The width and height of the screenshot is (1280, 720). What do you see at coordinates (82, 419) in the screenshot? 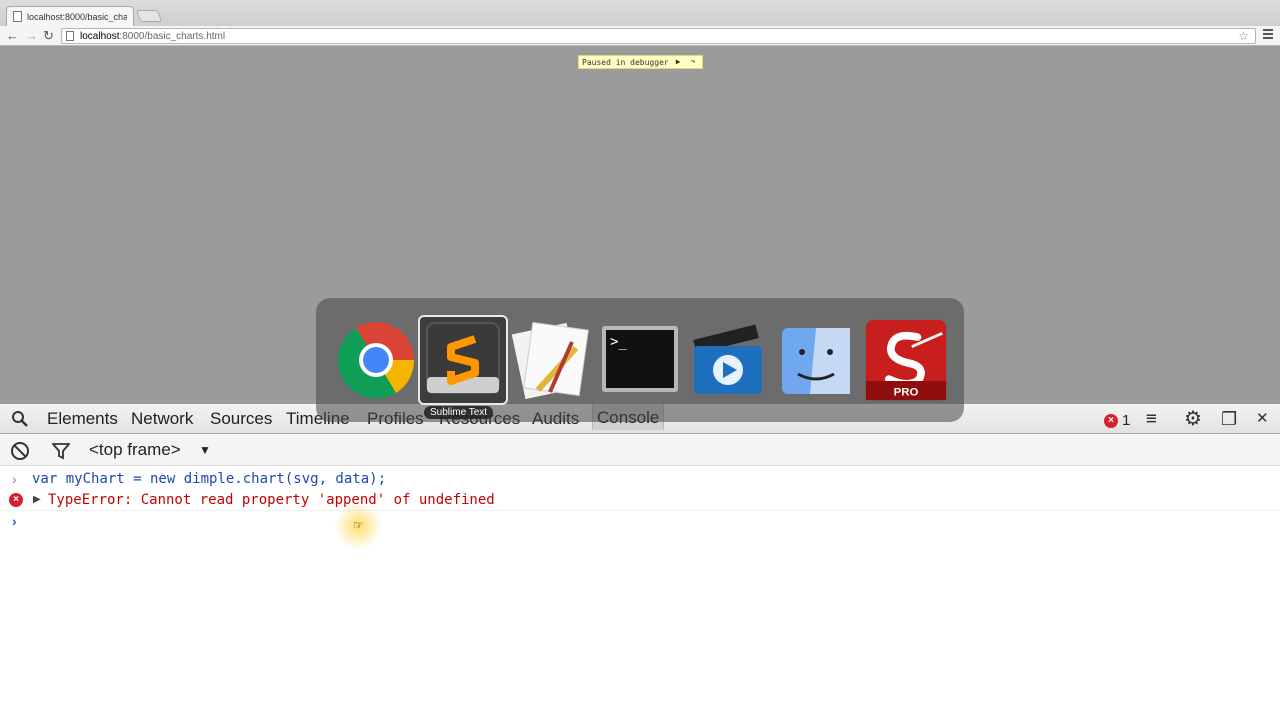
I see `tab-elements: Elements` at bounding box center [82, 419].